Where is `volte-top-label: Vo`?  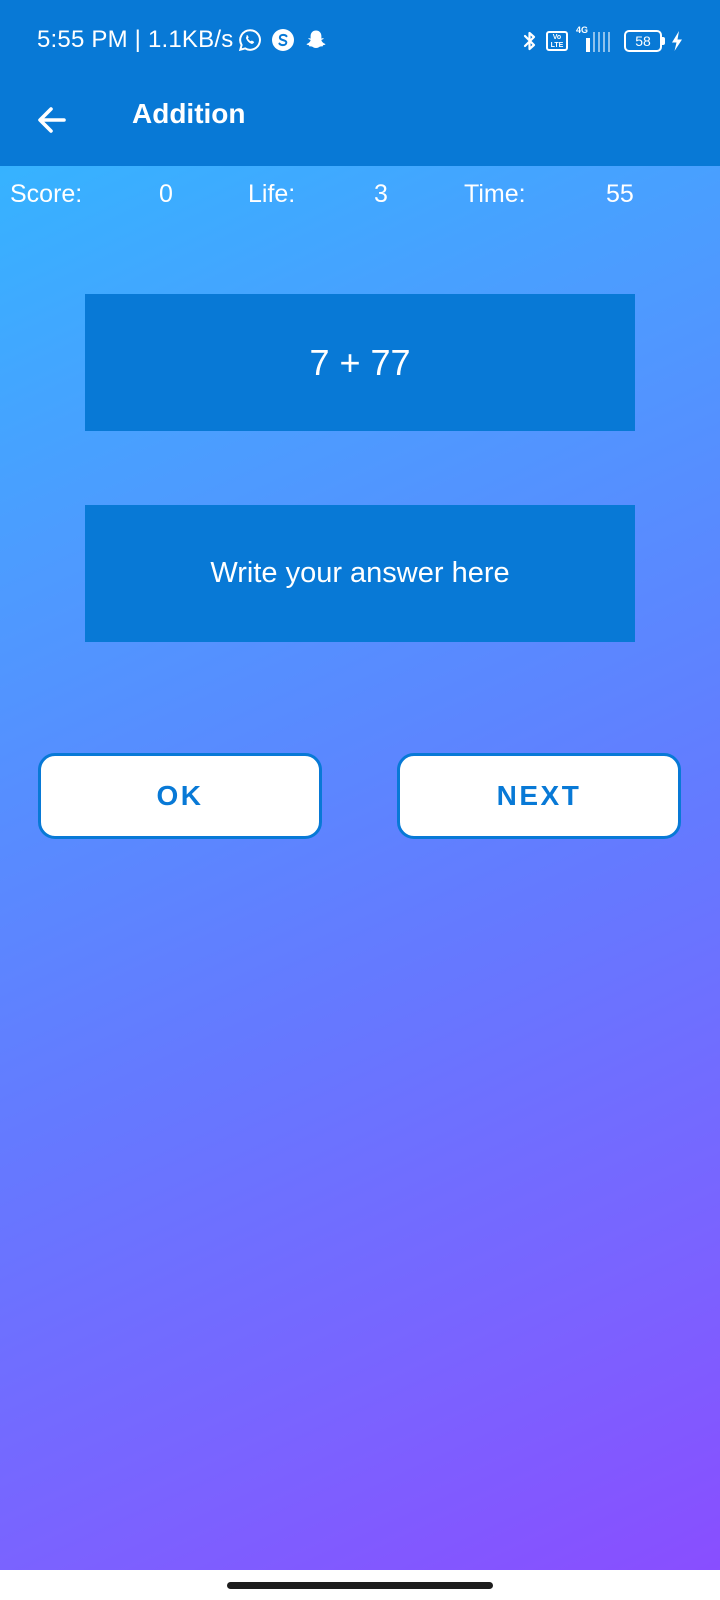
volte-top-label: Vo is located at coordinates (557, 37).